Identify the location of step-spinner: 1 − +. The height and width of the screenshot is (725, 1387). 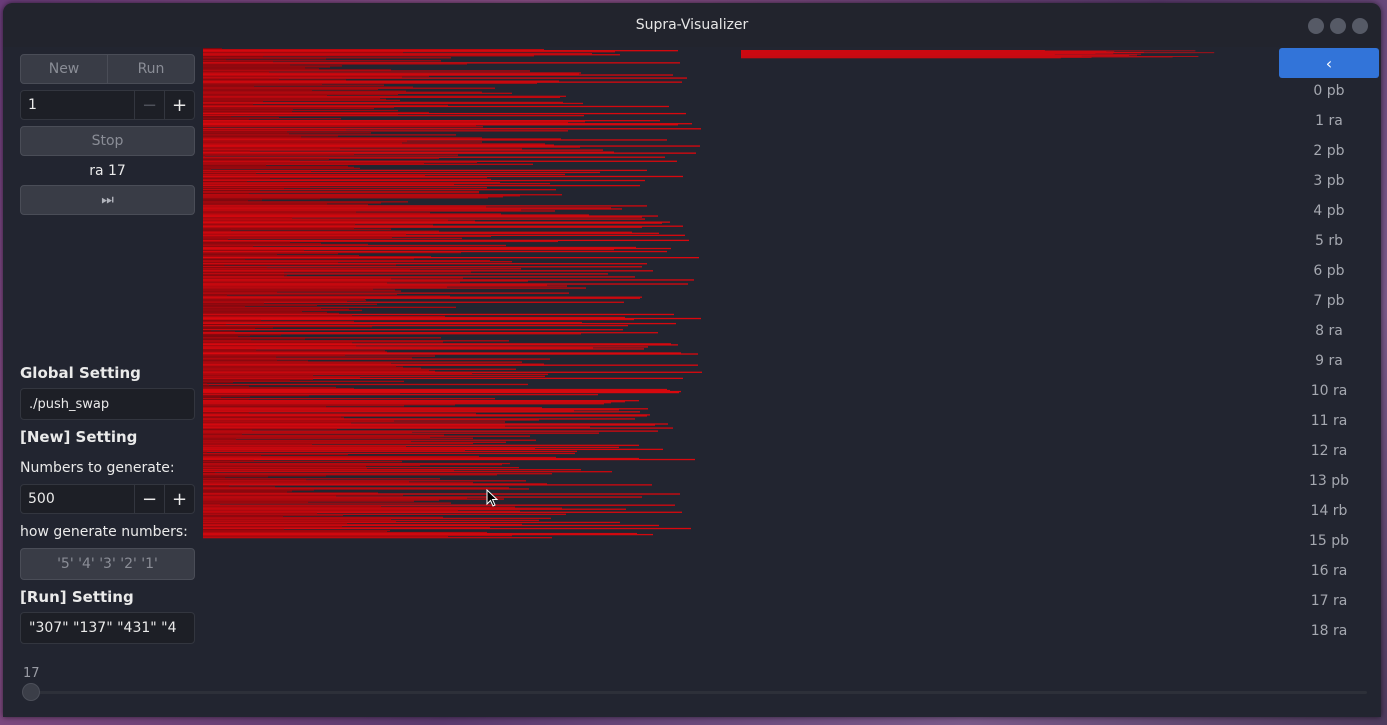
(107, 105).